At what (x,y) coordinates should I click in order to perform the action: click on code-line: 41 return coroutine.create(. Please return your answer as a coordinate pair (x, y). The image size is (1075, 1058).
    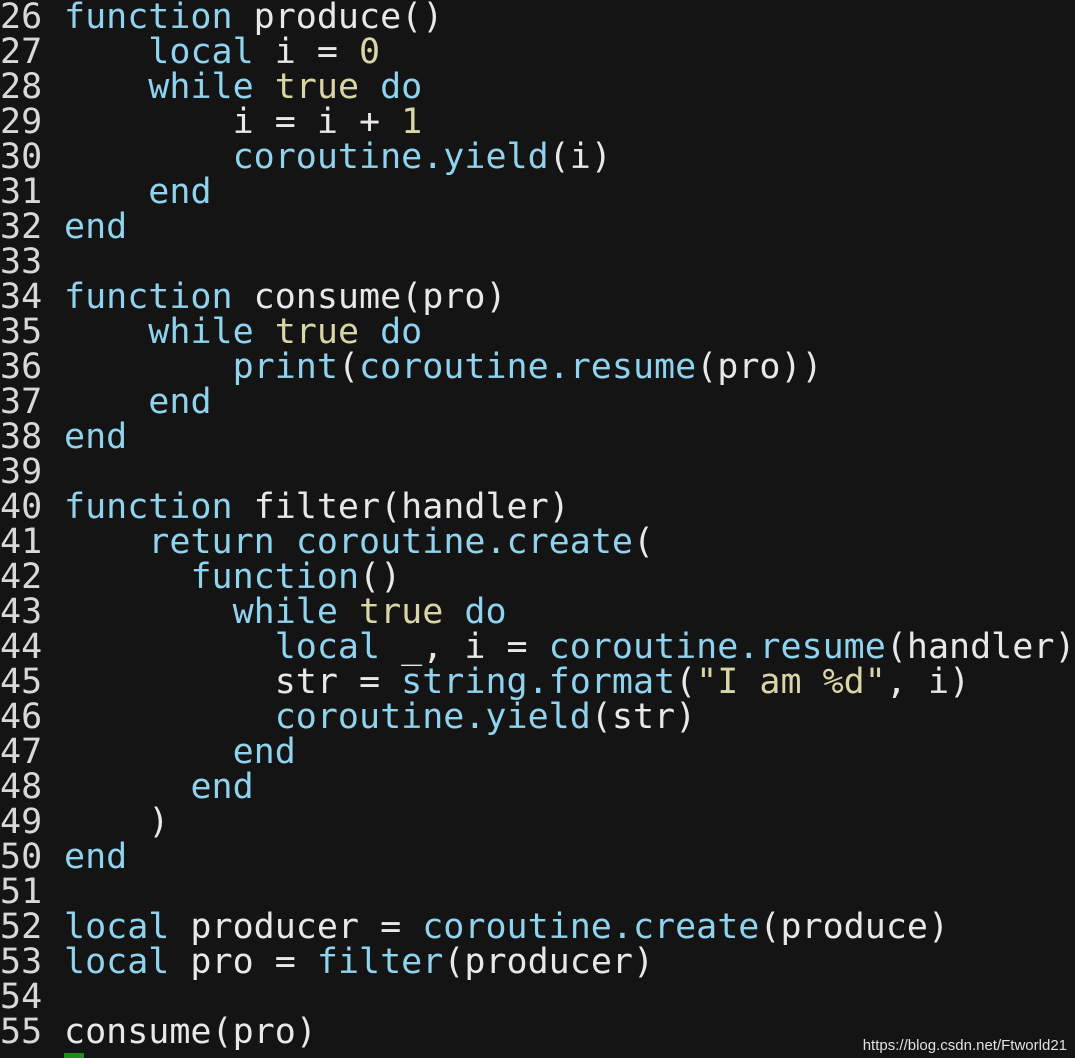
    Looking at the image, I should click on (537, 542).